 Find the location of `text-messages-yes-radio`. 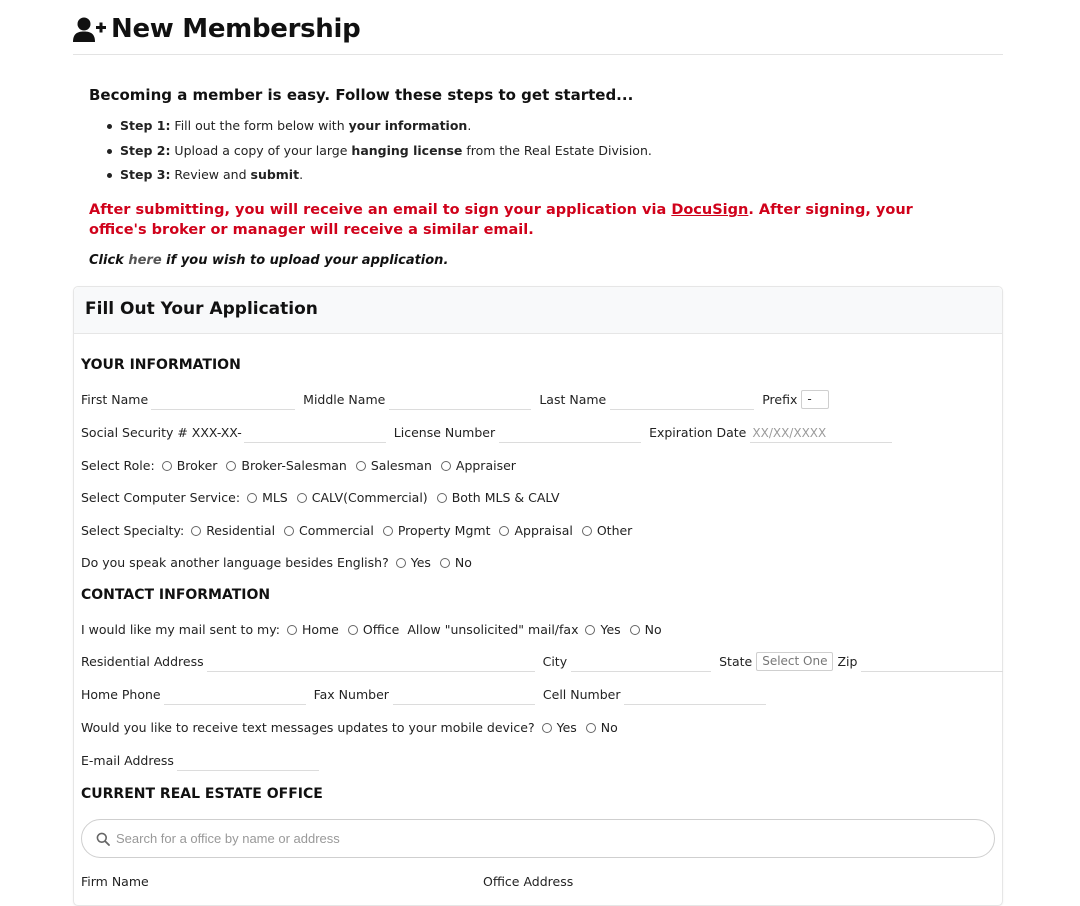

text-messages-yes-radio is located at coordinates (546, 728).